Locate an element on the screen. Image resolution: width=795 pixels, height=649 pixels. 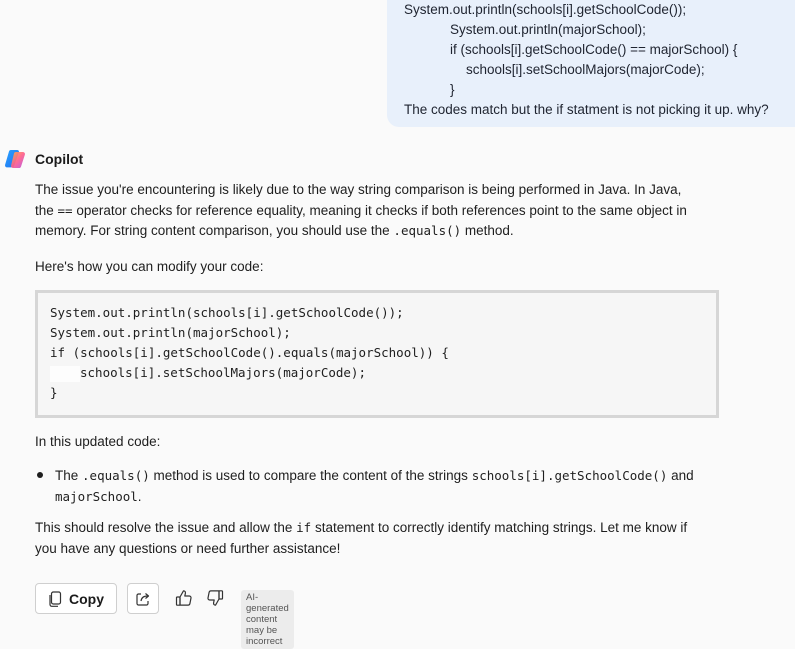
code-line: System.out.println(majorSchool); is located at coordinates (170, 332).